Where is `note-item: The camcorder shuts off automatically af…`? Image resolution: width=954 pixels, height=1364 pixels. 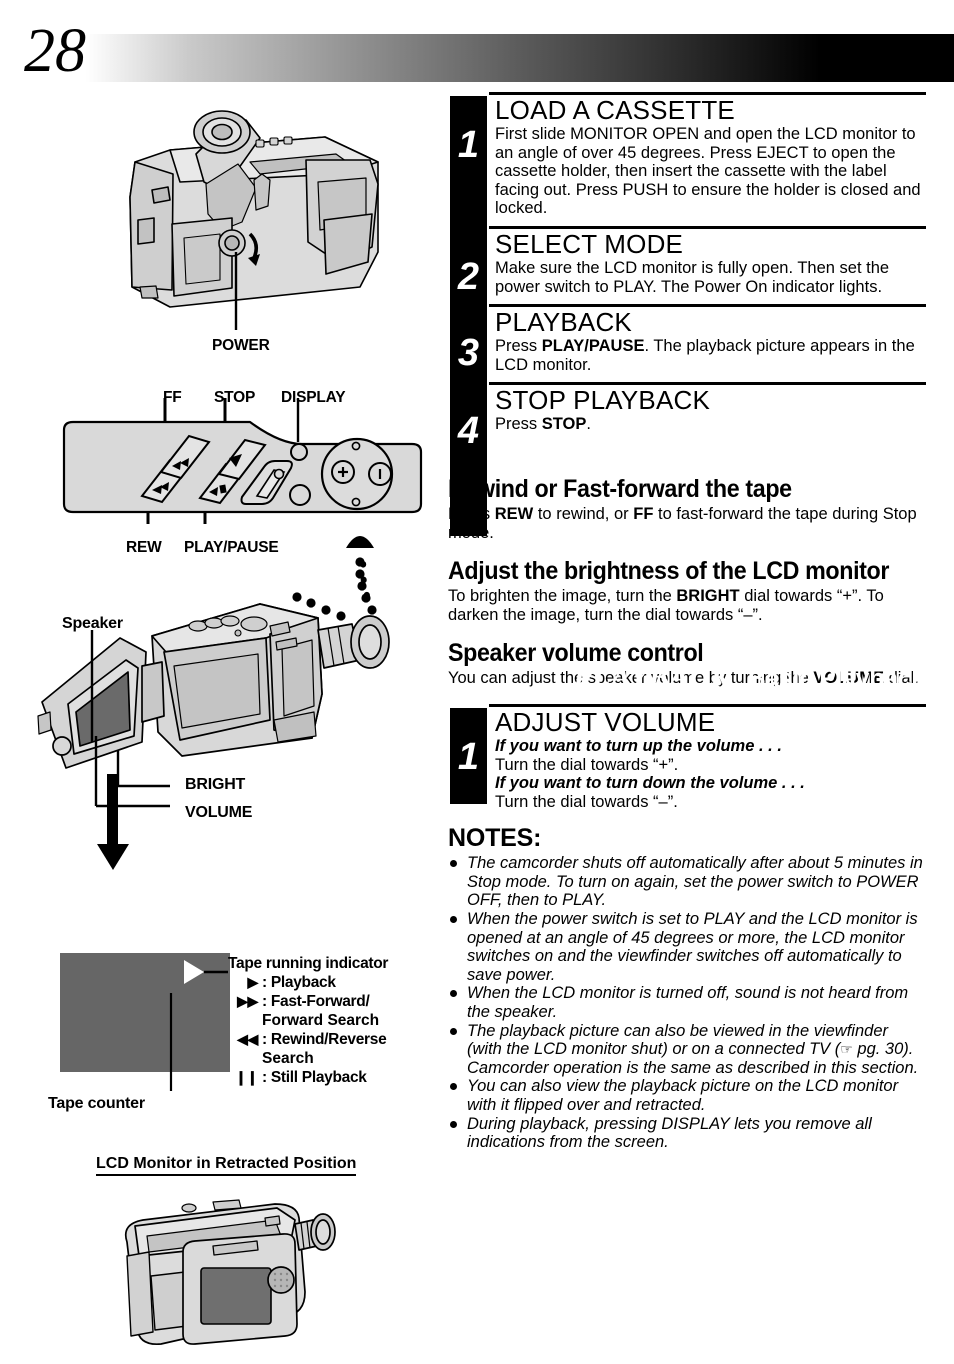 note-item: The camcorder shuts off automatically af… is located at coordinates (687, 882).